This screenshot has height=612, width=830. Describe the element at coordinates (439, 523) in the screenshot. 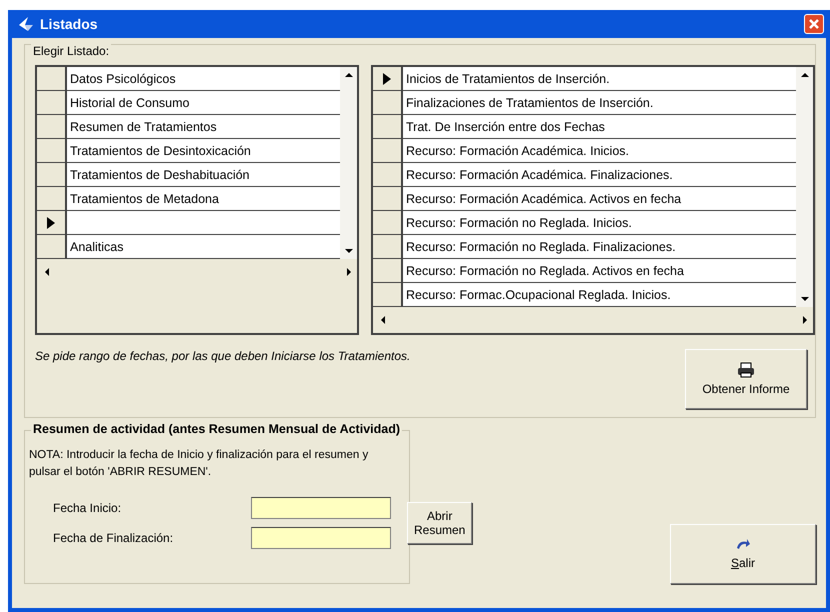

I see `open-summary-button: Abrir Resumen` at that location.